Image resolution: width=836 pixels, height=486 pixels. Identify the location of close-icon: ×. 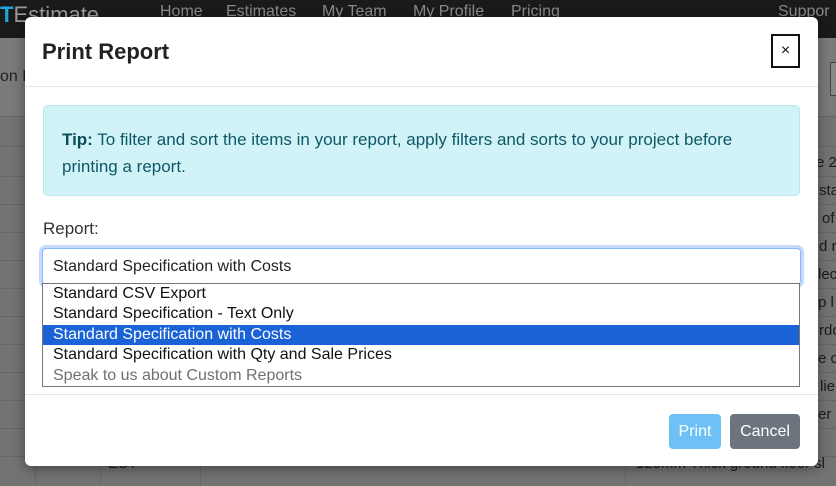
(785, 50).